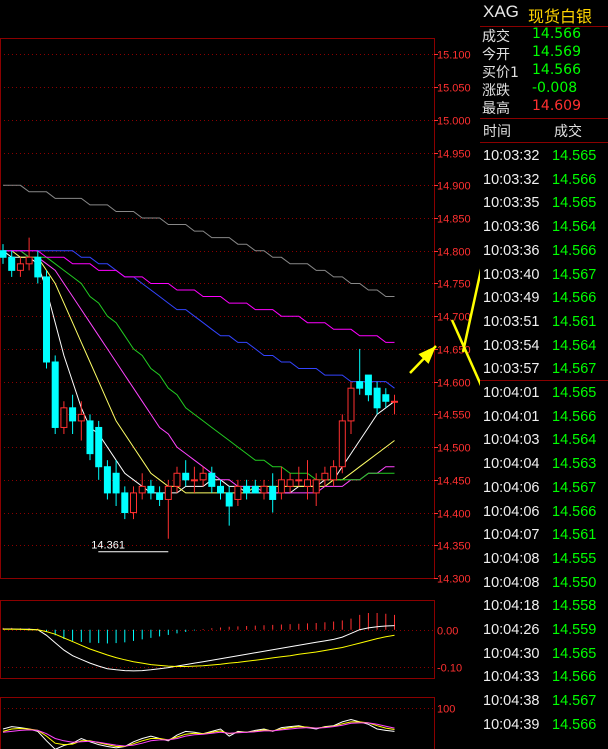 The height and width of the screenshot is (749, 608). I want to click on quote-row: 成交 14.566, so click(544, 35).